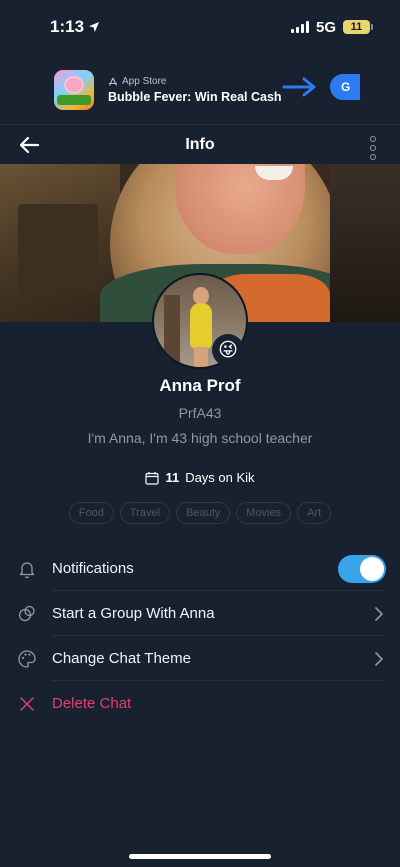 The width and height of the screenshot is (400, 867). I want to click on interest-tag: Beauty, so click(203, 513).